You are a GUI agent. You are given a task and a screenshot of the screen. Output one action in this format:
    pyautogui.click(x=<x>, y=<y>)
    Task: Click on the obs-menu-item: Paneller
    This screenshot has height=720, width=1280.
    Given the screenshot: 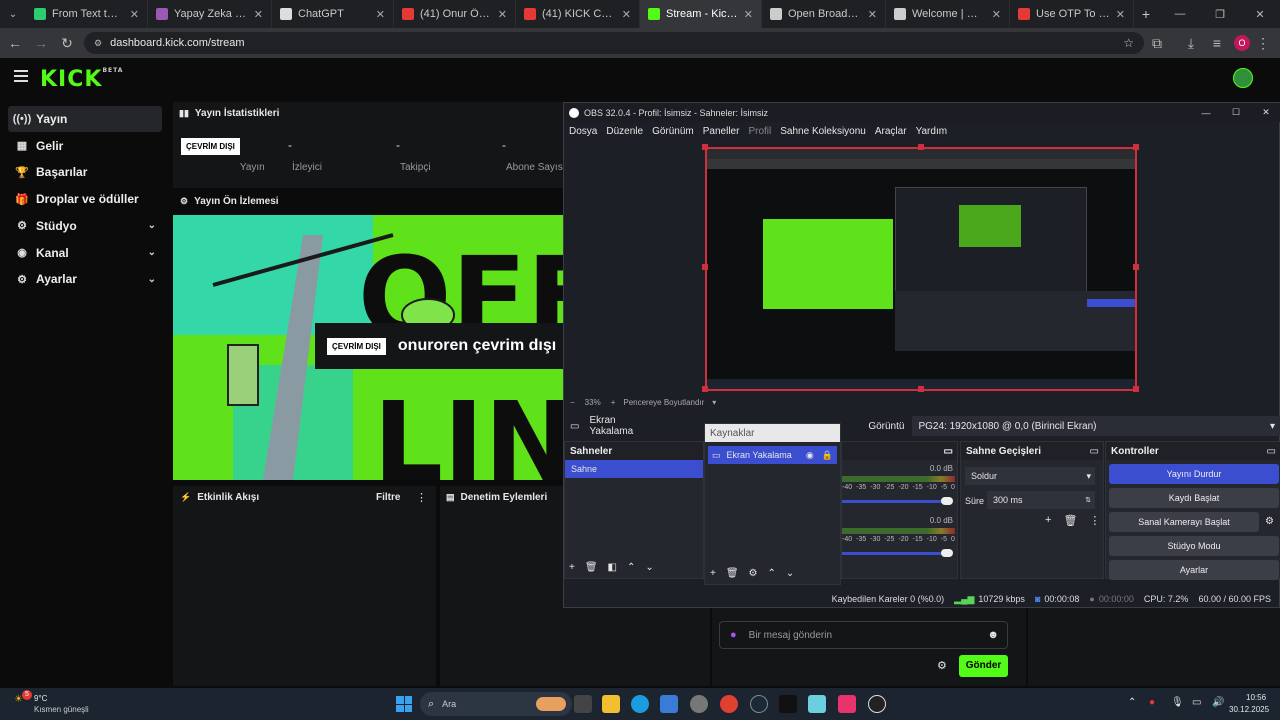 What is the action you would take?
    pyautogui.click(x=721, y=131)
    